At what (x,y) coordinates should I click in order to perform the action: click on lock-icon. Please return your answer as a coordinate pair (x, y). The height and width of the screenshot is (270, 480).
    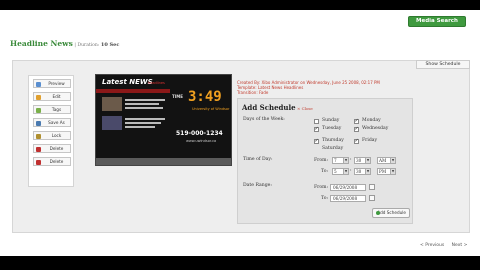
    Looking at the image, I should click on (38, 136).